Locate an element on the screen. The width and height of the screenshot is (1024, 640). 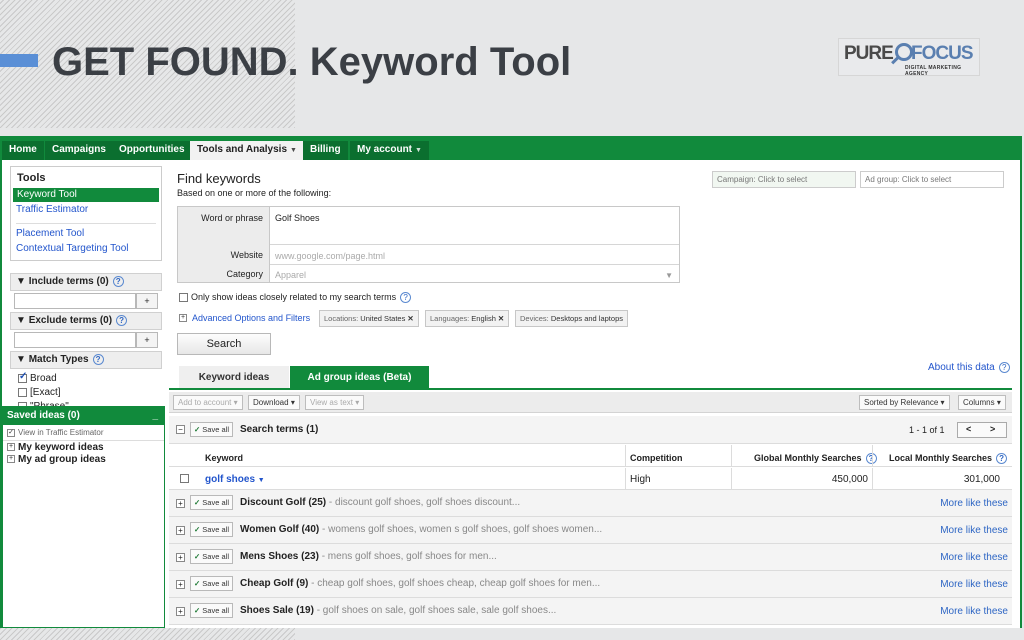
exclude-add-button: + is located at coordinates (147, 340).